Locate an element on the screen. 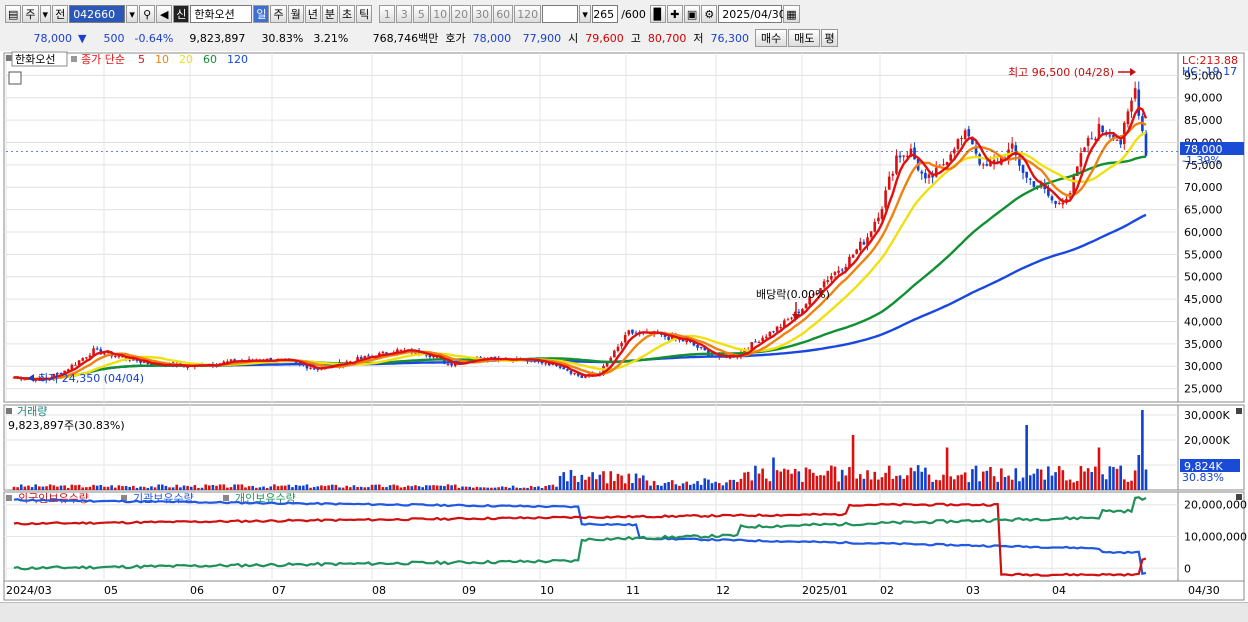  all-button: 전 is located at coordinates (60, 14).